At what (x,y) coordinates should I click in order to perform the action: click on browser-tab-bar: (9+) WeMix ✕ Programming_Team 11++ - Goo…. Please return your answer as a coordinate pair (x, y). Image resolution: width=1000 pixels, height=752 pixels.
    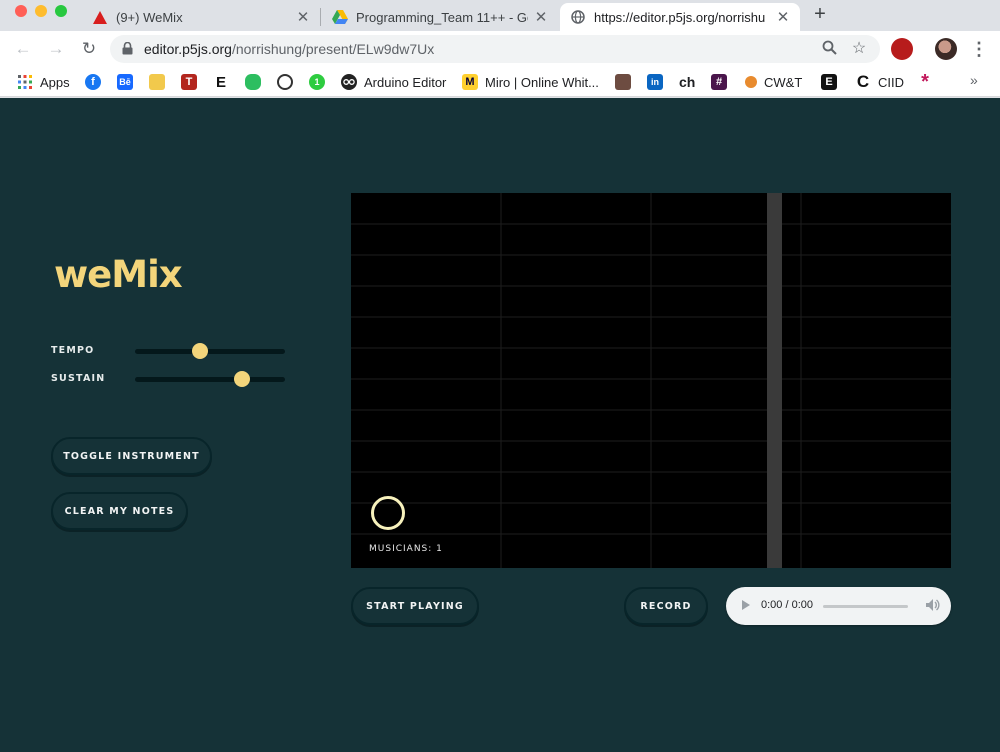
    Looking at the image, I should click on (500, 15).